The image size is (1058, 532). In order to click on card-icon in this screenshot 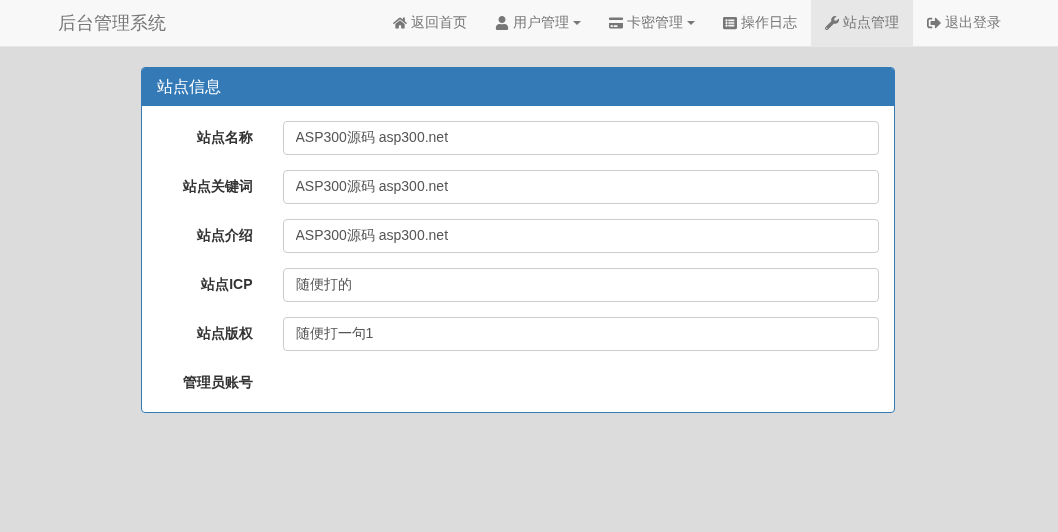, I will do `click(616, 23)`.